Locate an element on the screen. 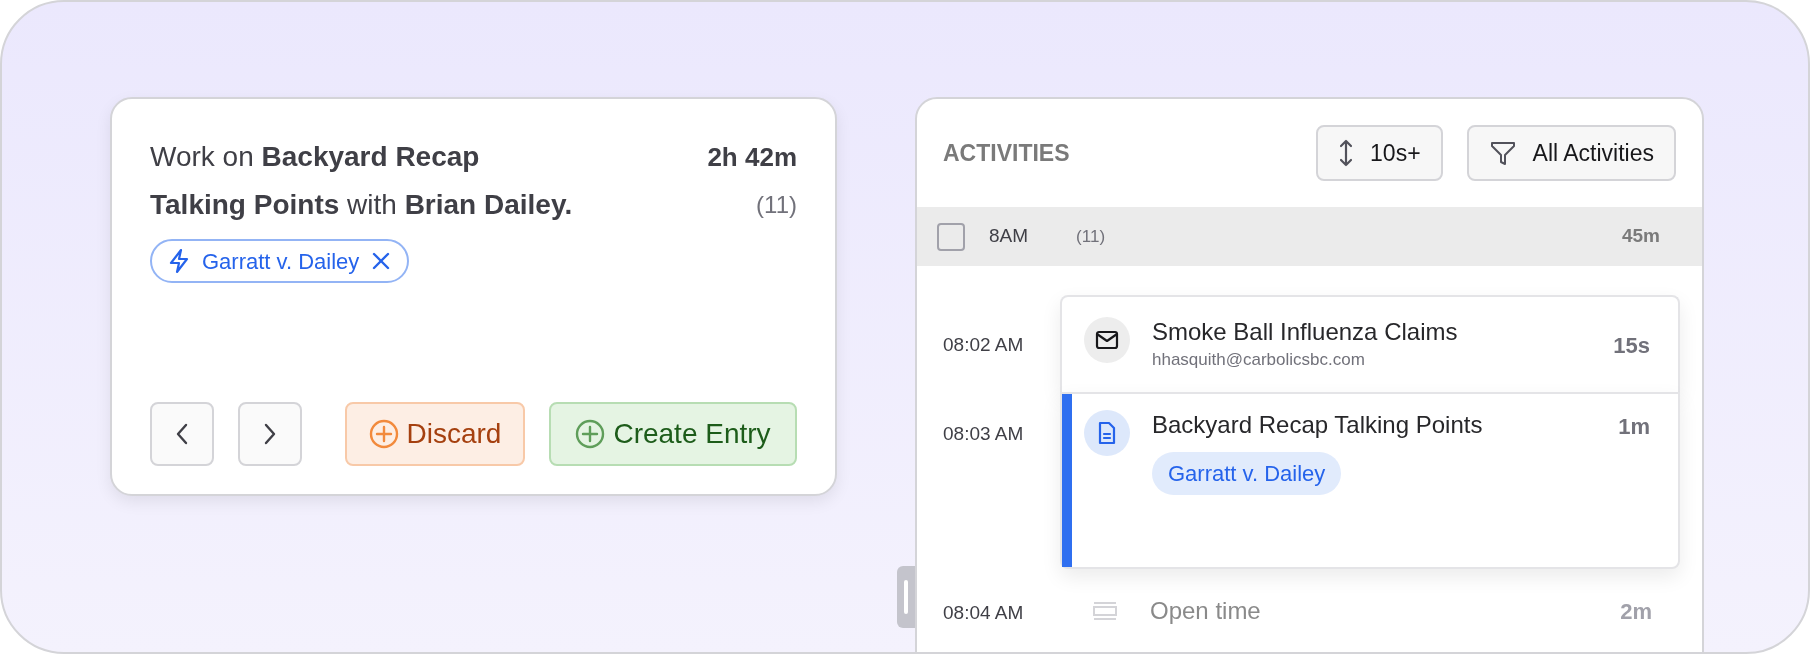 This screenshot has width=1810, height=656. activity-entry: Smoke Ball Influenza Claims hhasquith@carbolicsbc.com 15s is located at coordinates (1370, 343).